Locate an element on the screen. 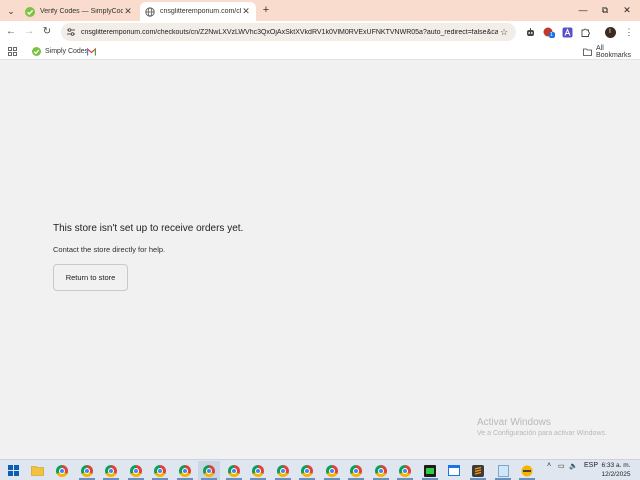 The height and width of the screenshot is (480, 640). reload-icon: ↻ is located at coordinates (47, 32).